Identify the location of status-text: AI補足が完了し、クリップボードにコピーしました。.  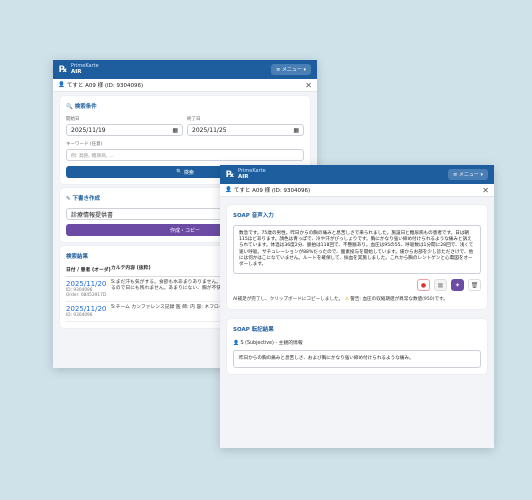
(288, 300).